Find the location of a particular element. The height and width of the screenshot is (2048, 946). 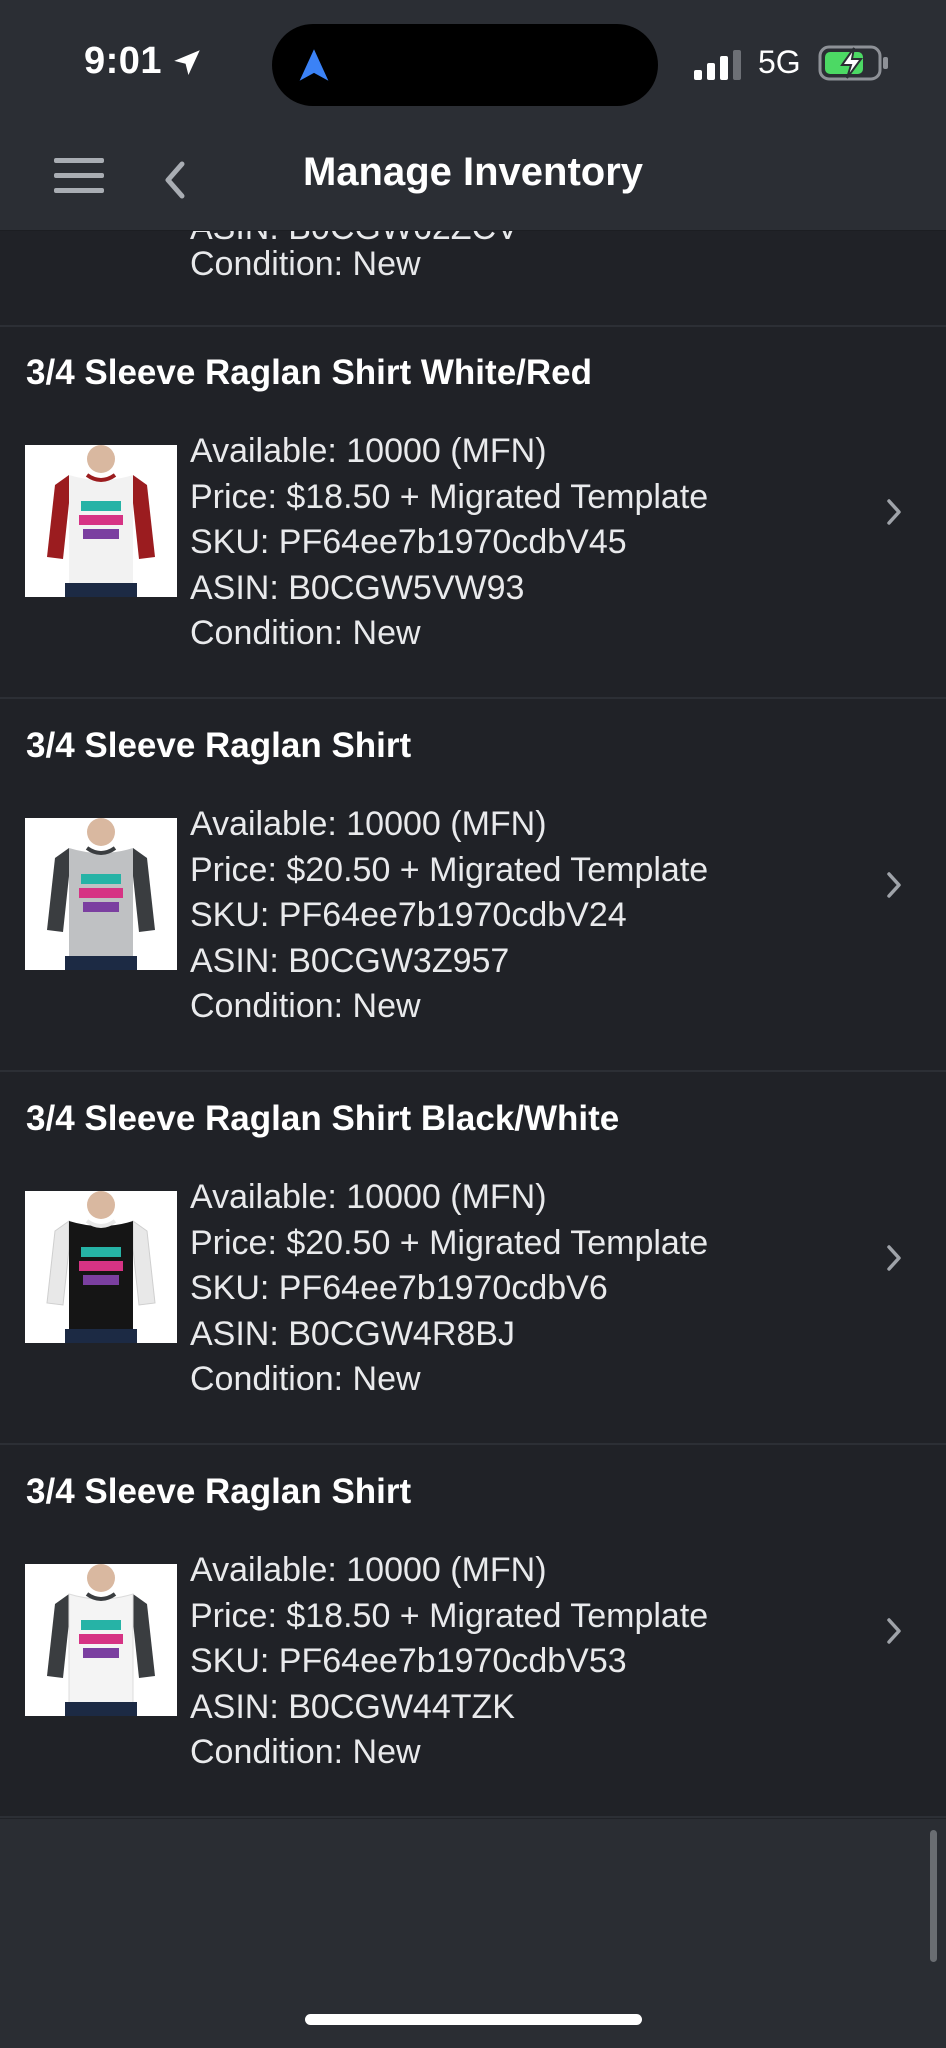

navigation-icon is located at coordinates (314, 65).